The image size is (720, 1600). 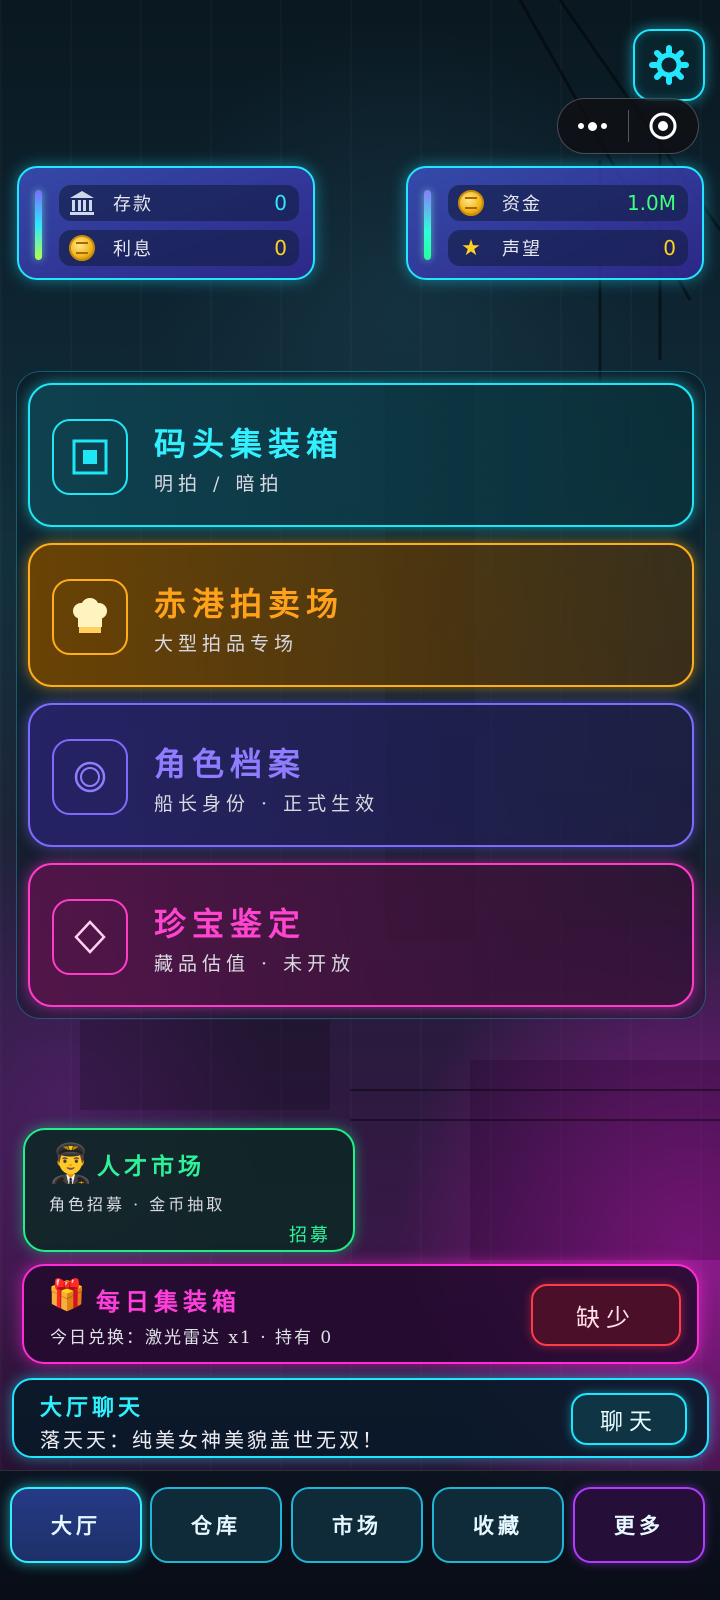 What do you see at coordinates (361, 935) in the screenshot?
I see `treasure-appraisal-card: 珍宝鉴定 藏品估值 · 未开放` at bounding box center [361, 935].